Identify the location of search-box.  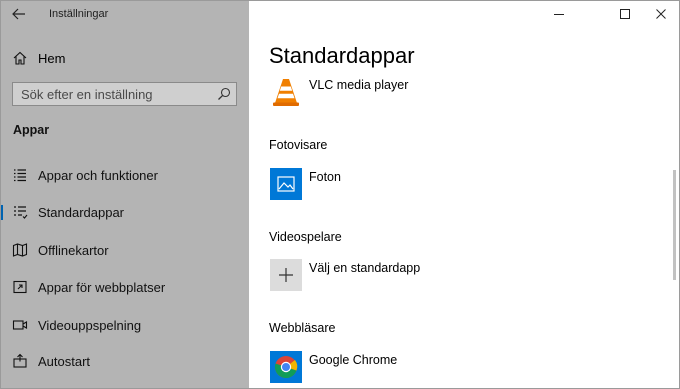
(124, 94).